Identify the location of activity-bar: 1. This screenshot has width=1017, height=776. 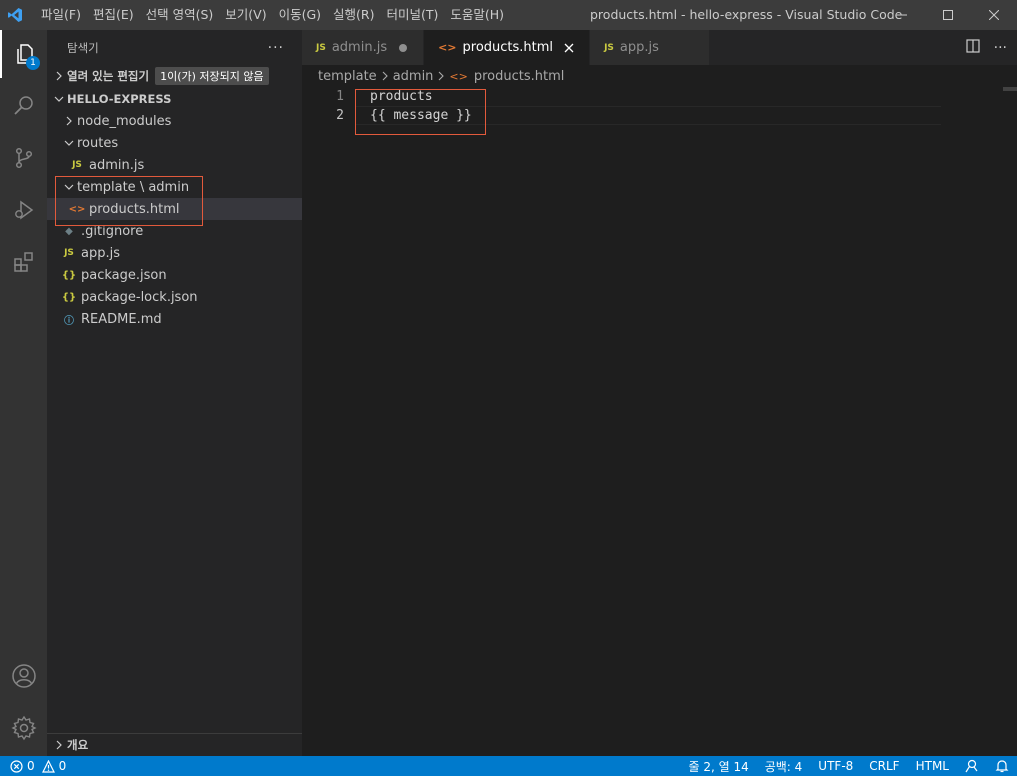
(23, 393).